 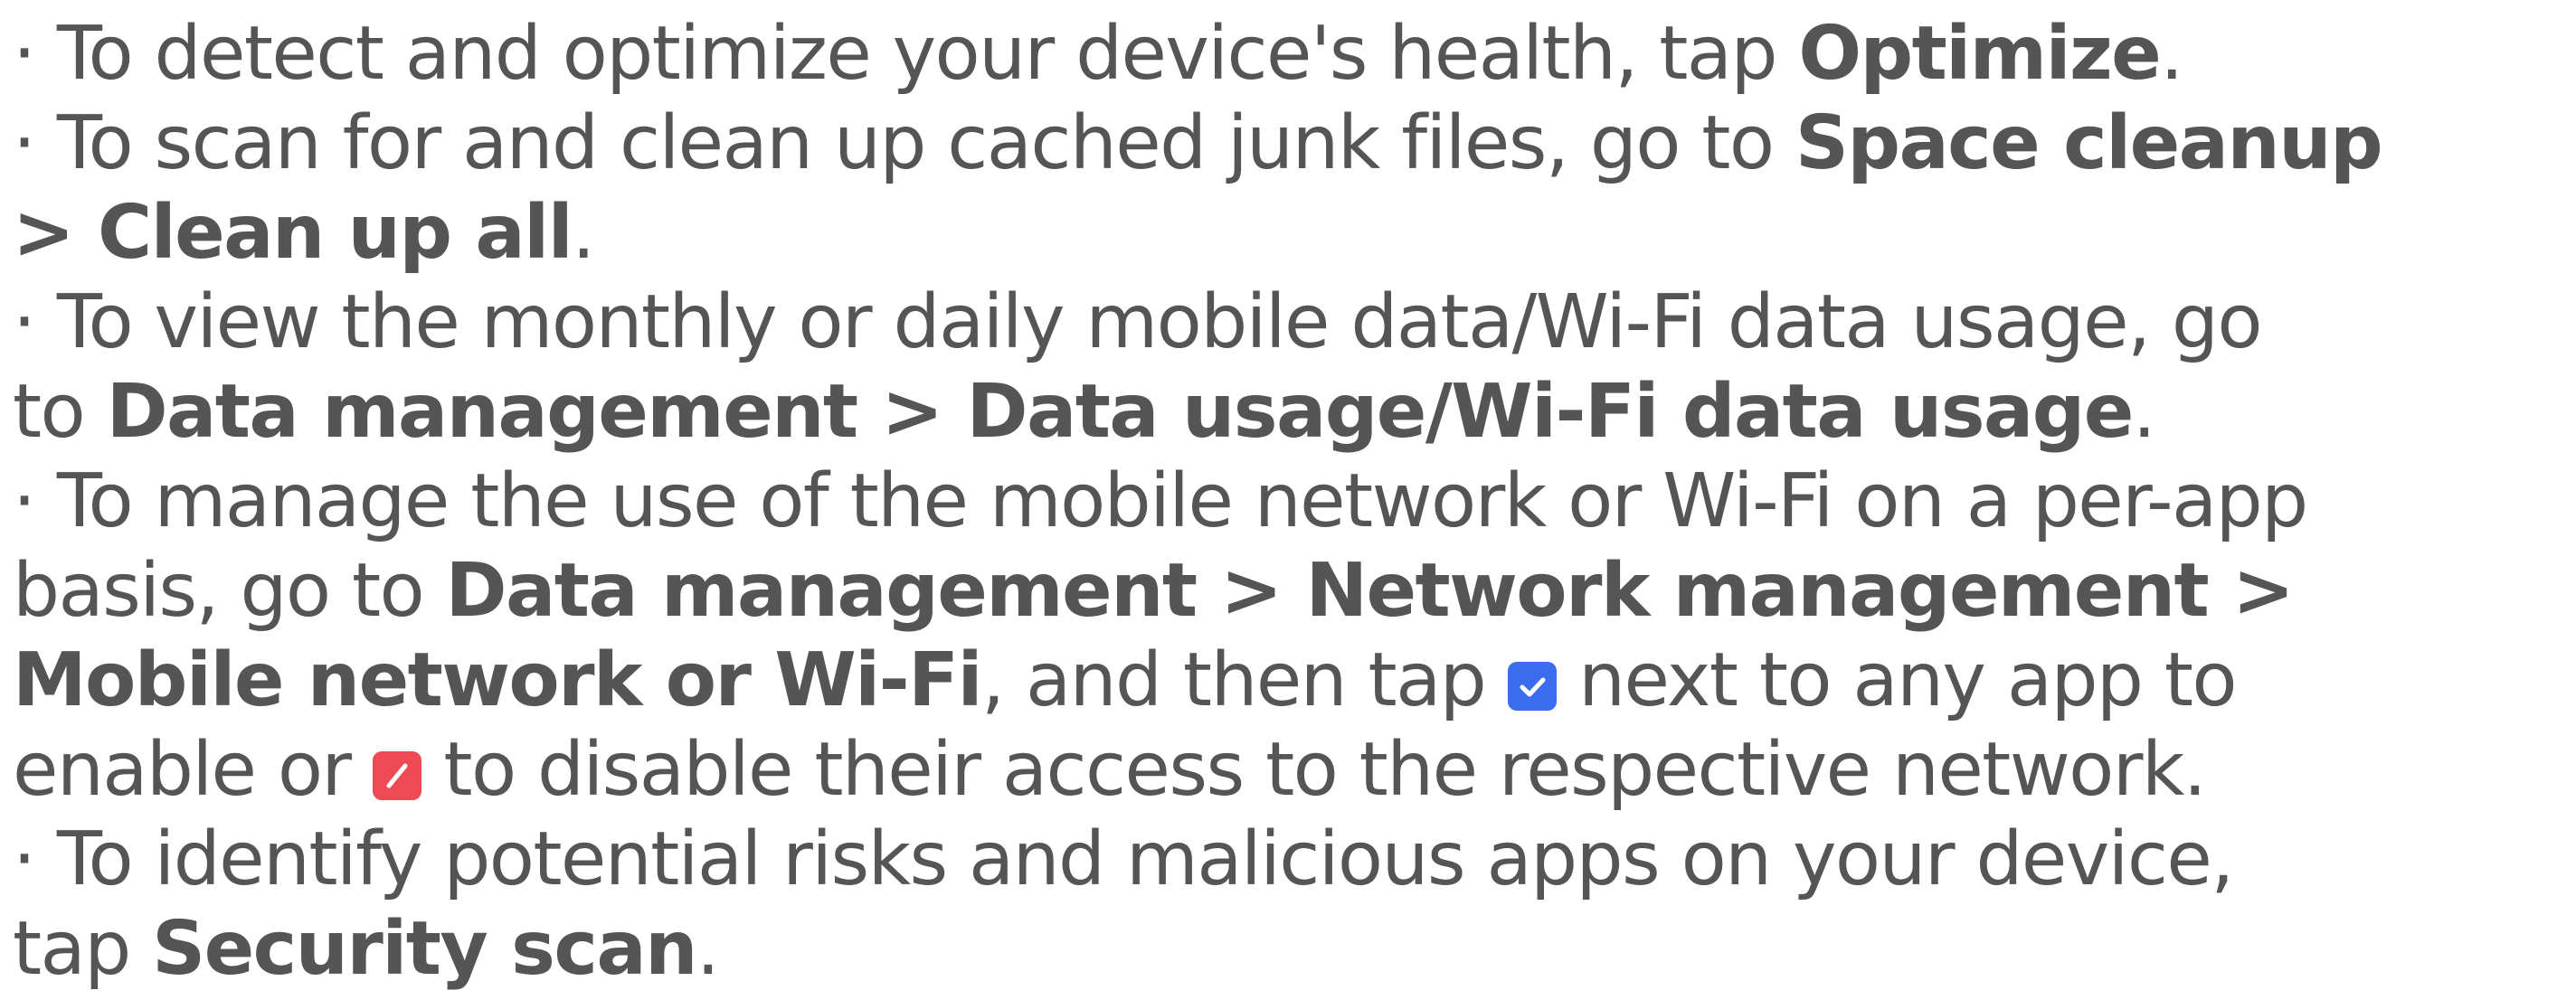 What do you see at coordinates (193, 770) in the screenshot?
I see `text: enable or` at bounding box center [193, 770].